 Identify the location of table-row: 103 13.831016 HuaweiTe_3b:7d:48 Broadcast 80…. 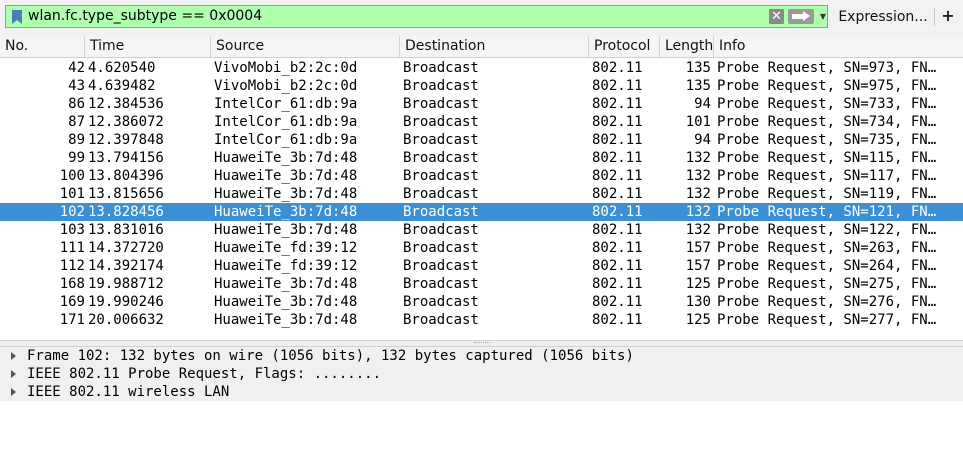
(481, 230).